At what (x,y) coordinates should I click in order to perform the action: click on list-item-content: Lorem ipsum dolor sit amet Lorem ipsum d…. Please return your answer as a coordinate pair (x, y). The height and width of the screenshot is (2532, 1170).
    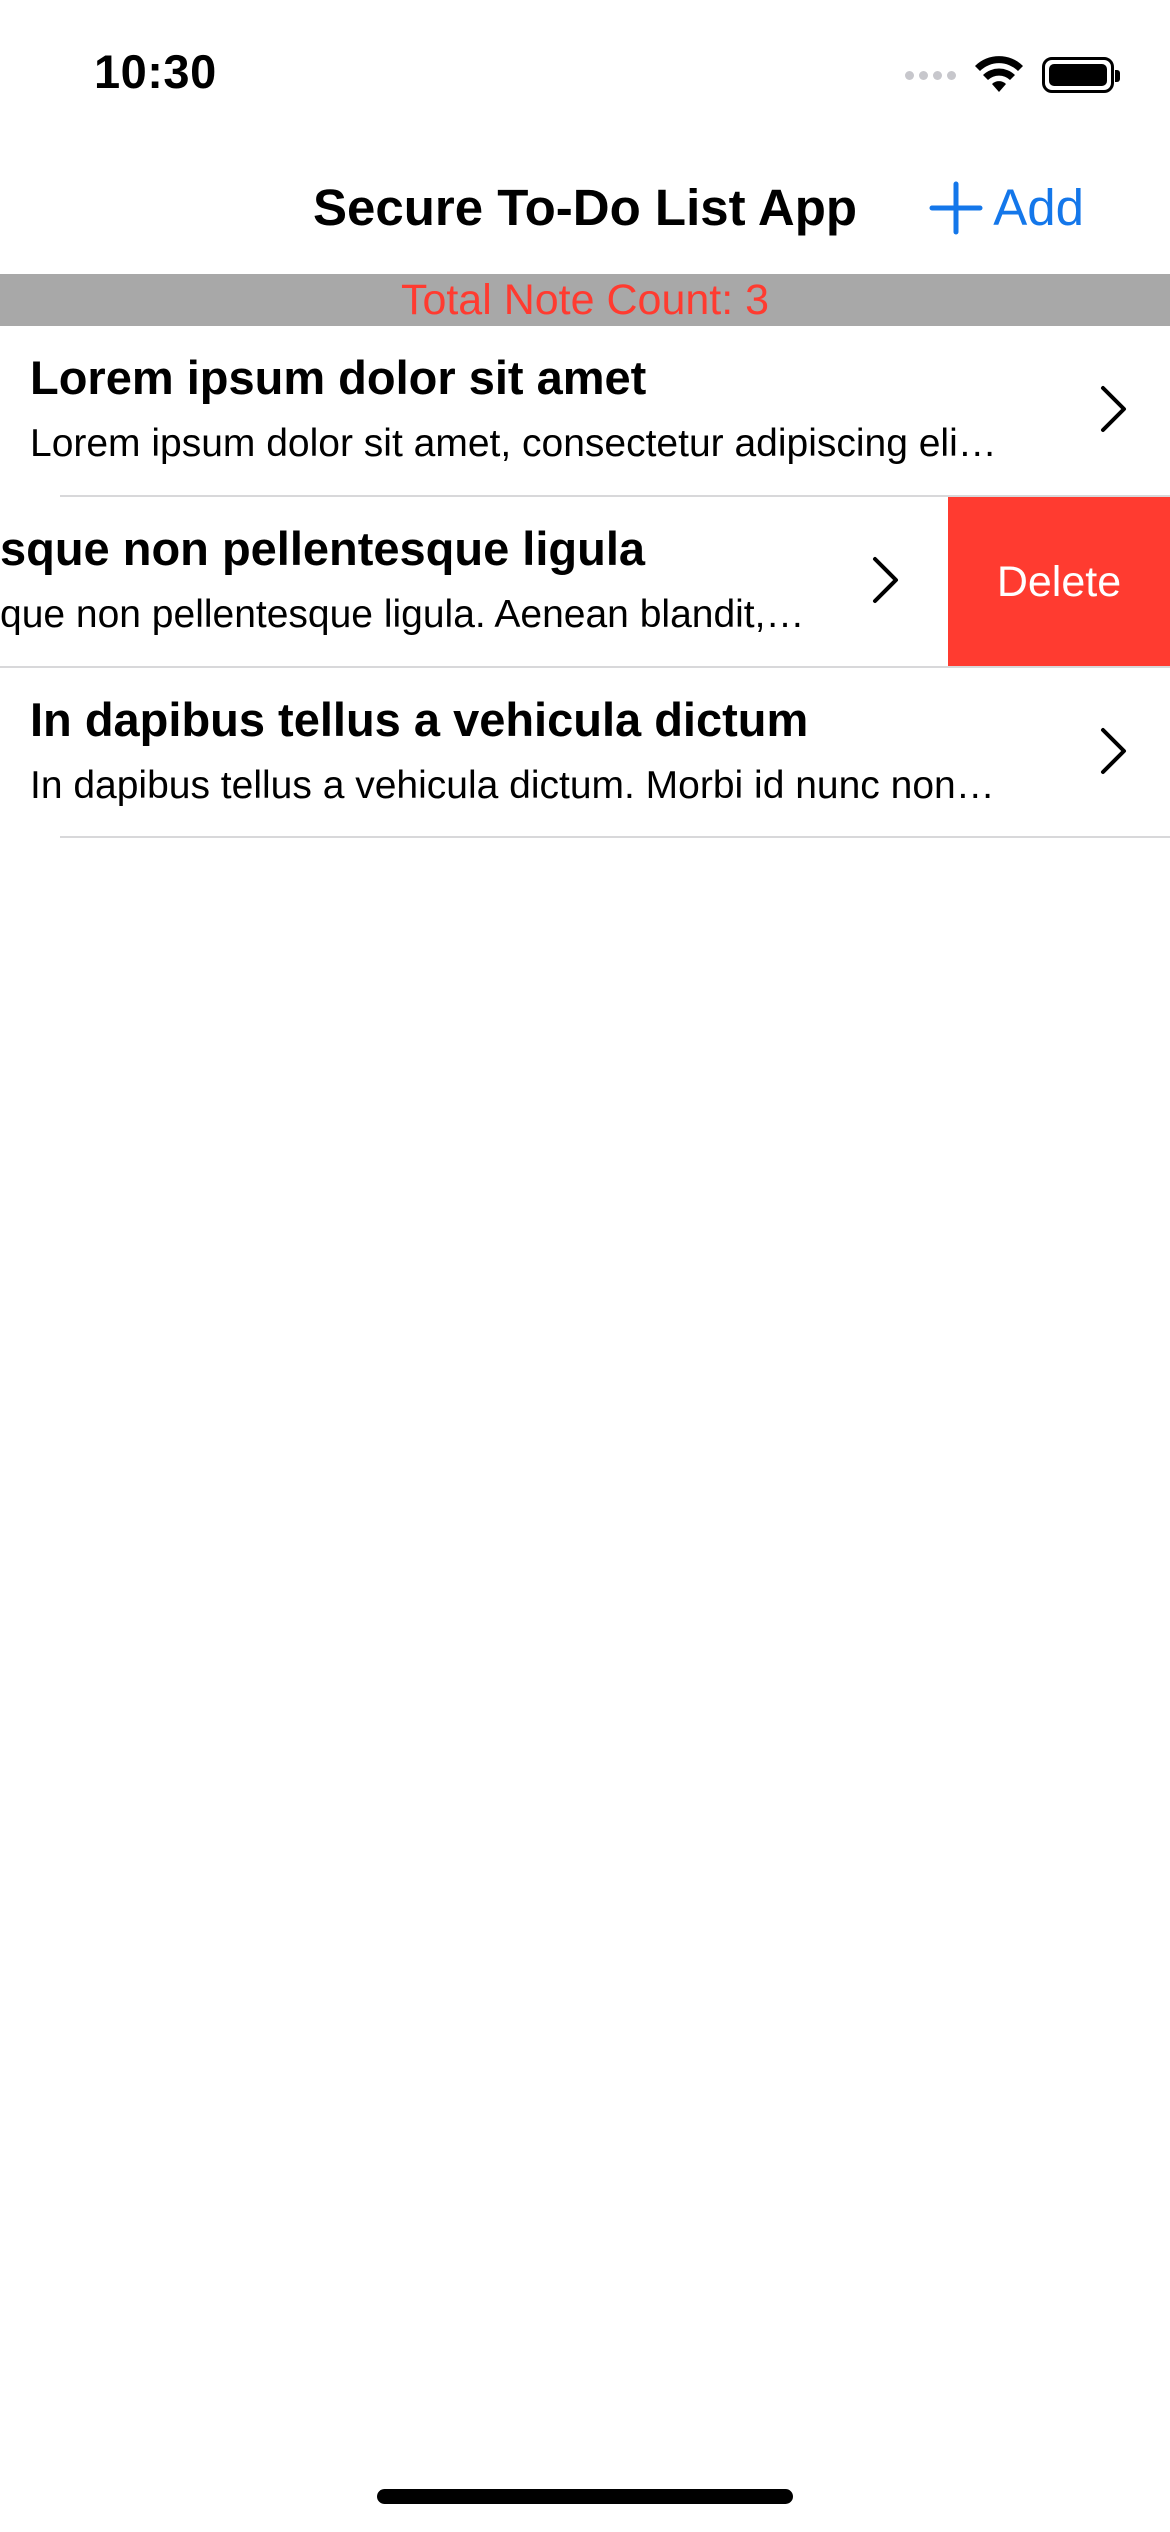
    Looking at the image, I should click on (585, 411).